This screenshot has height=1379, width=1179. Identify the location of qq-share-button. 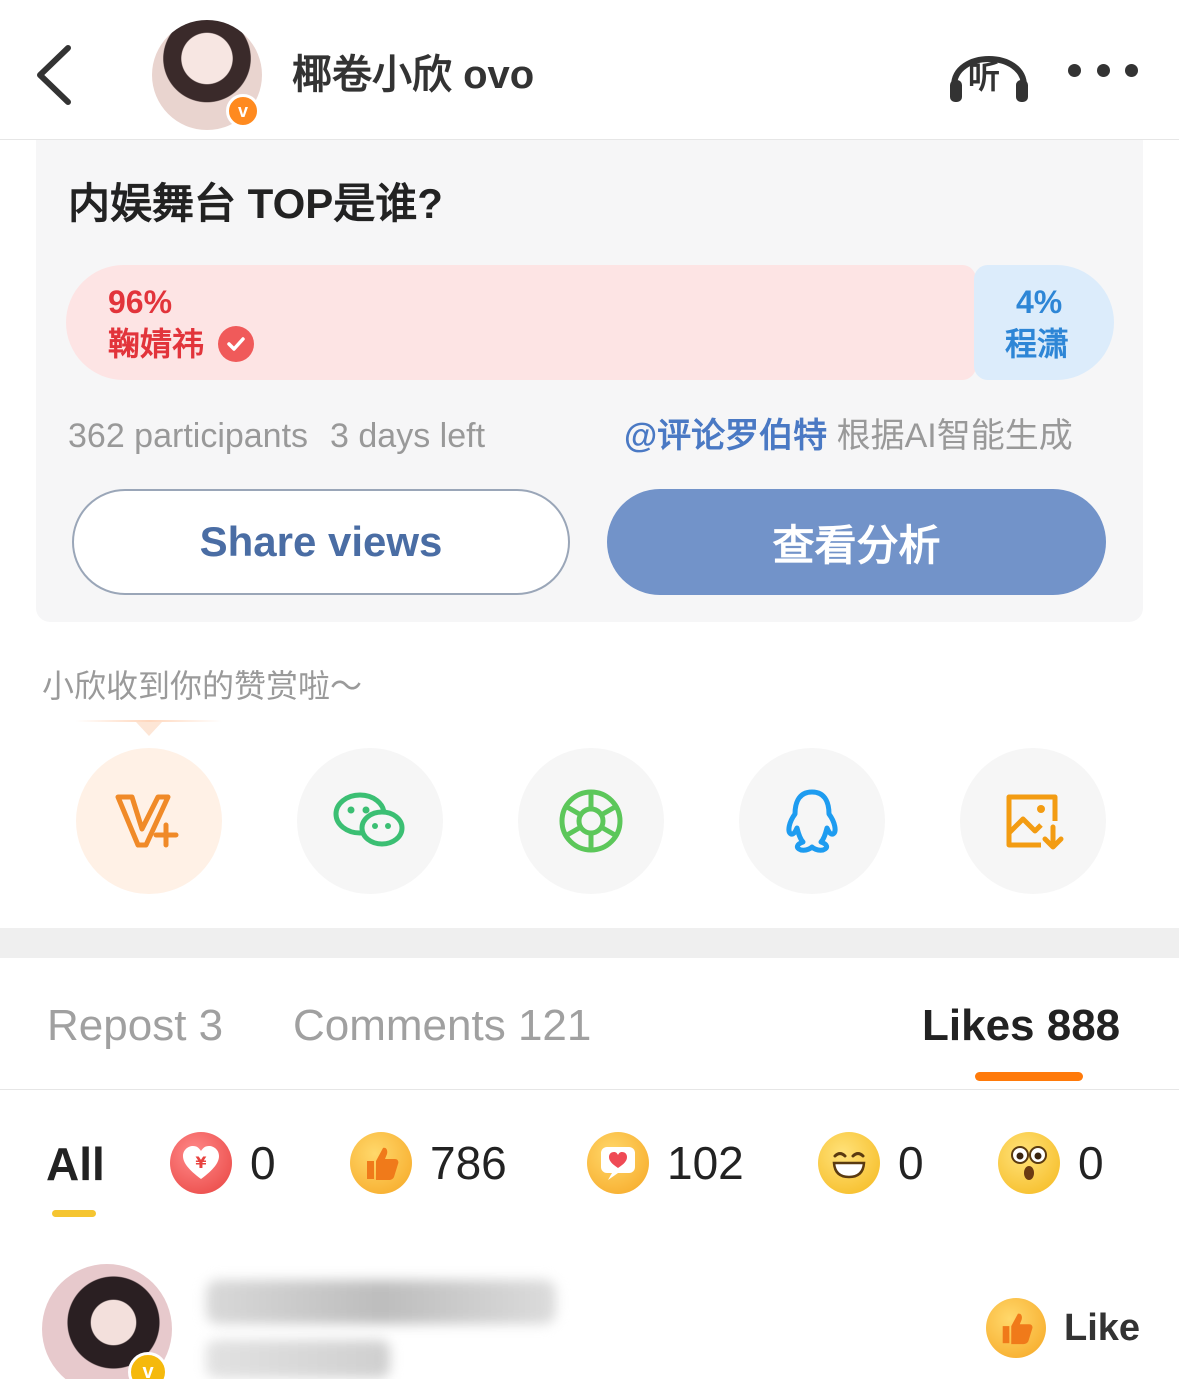
(812, 821).